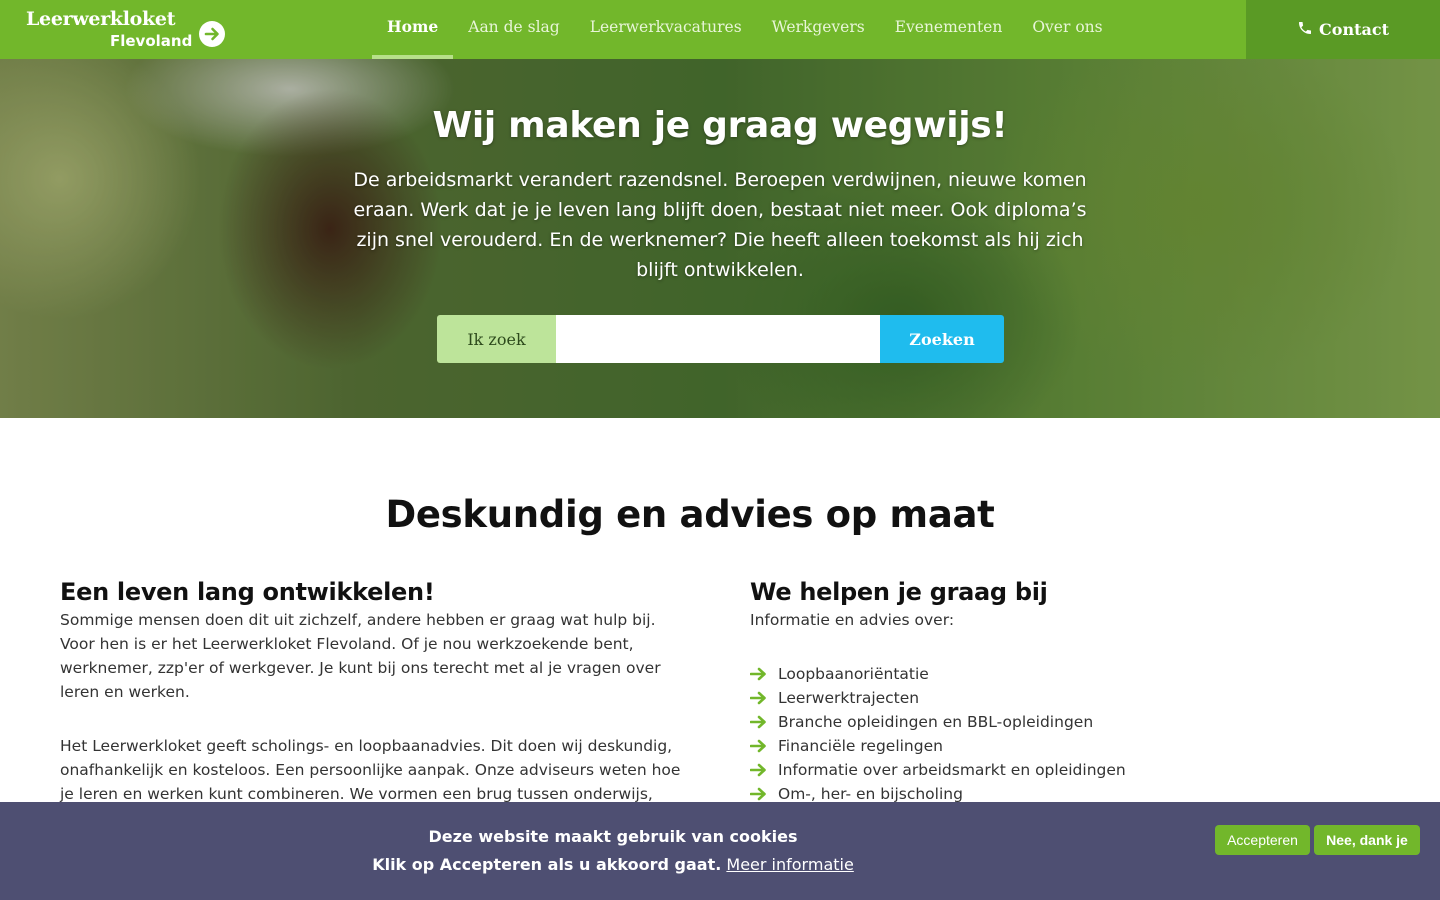 This screenshot has width=1440, height=900. Describe the element at coordinates (849, 698) in the screenshot. I see `list-item-label: Leerwerktrajecten` at that location.